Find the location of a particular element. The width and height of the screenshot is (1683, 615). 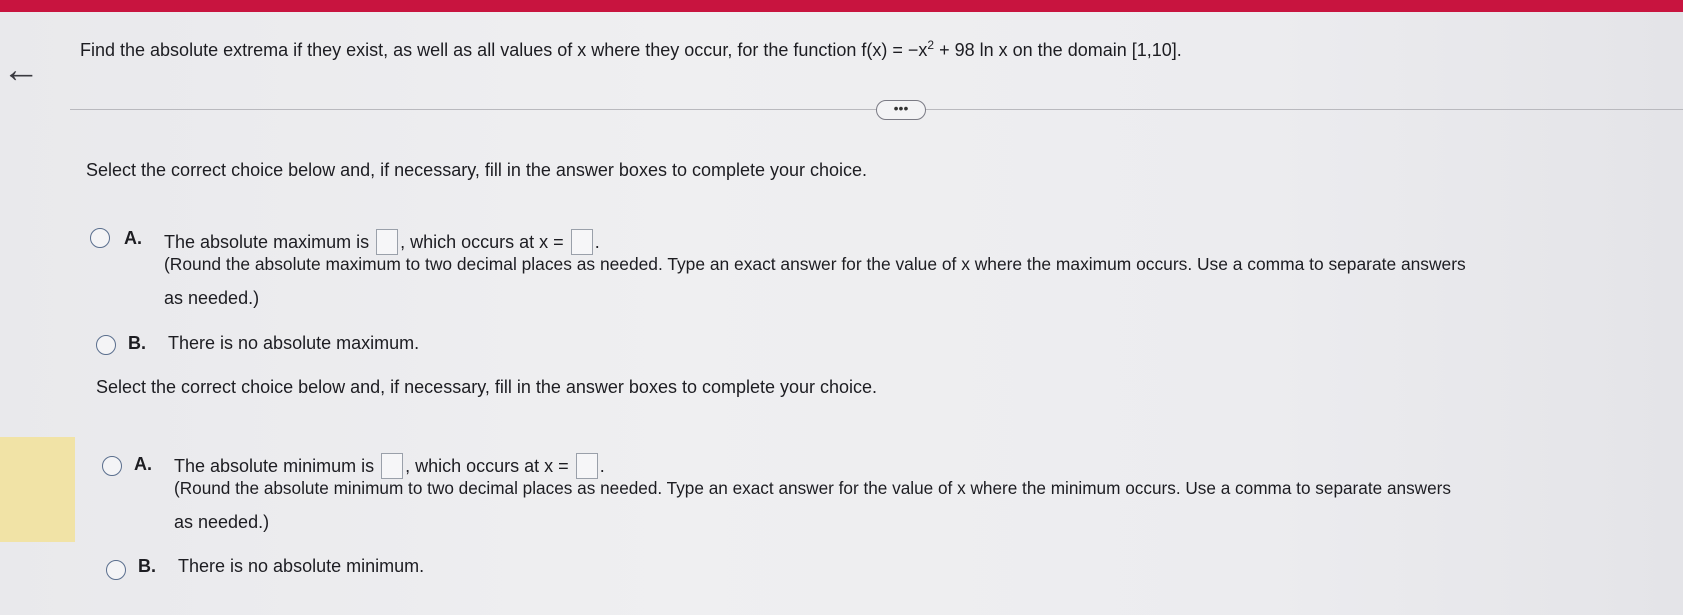

min-x-input is located at coordinates (586, 466).